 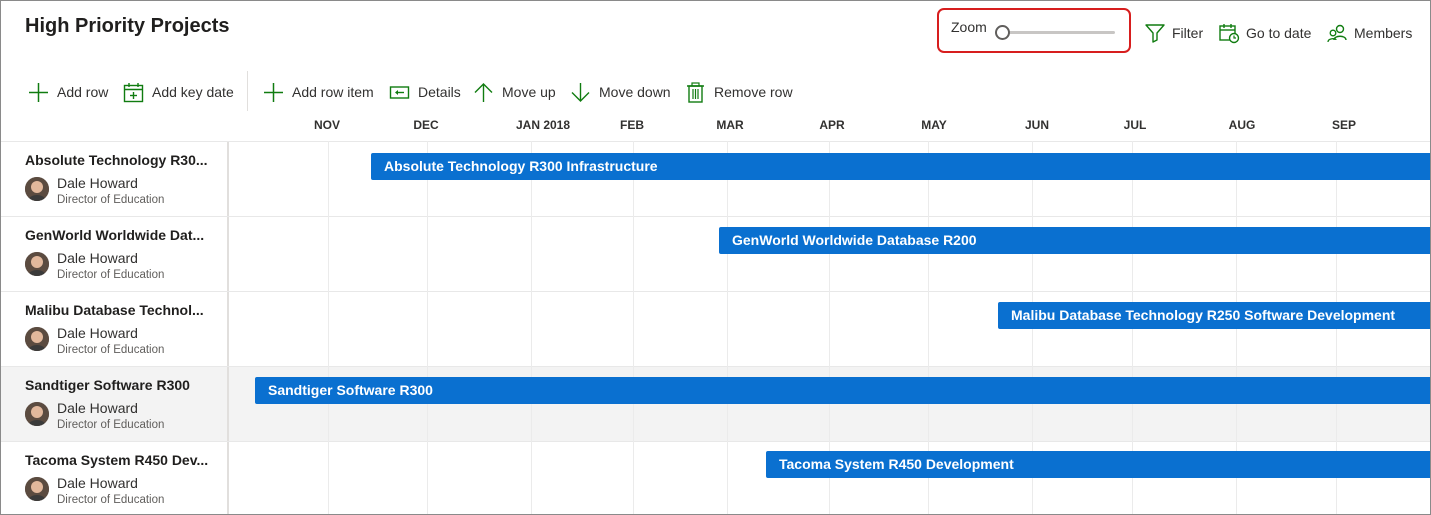 What do you see at coordinates (695, 92) in the screenshot?
I see `trash-icon` at bounding box center [695, 92].